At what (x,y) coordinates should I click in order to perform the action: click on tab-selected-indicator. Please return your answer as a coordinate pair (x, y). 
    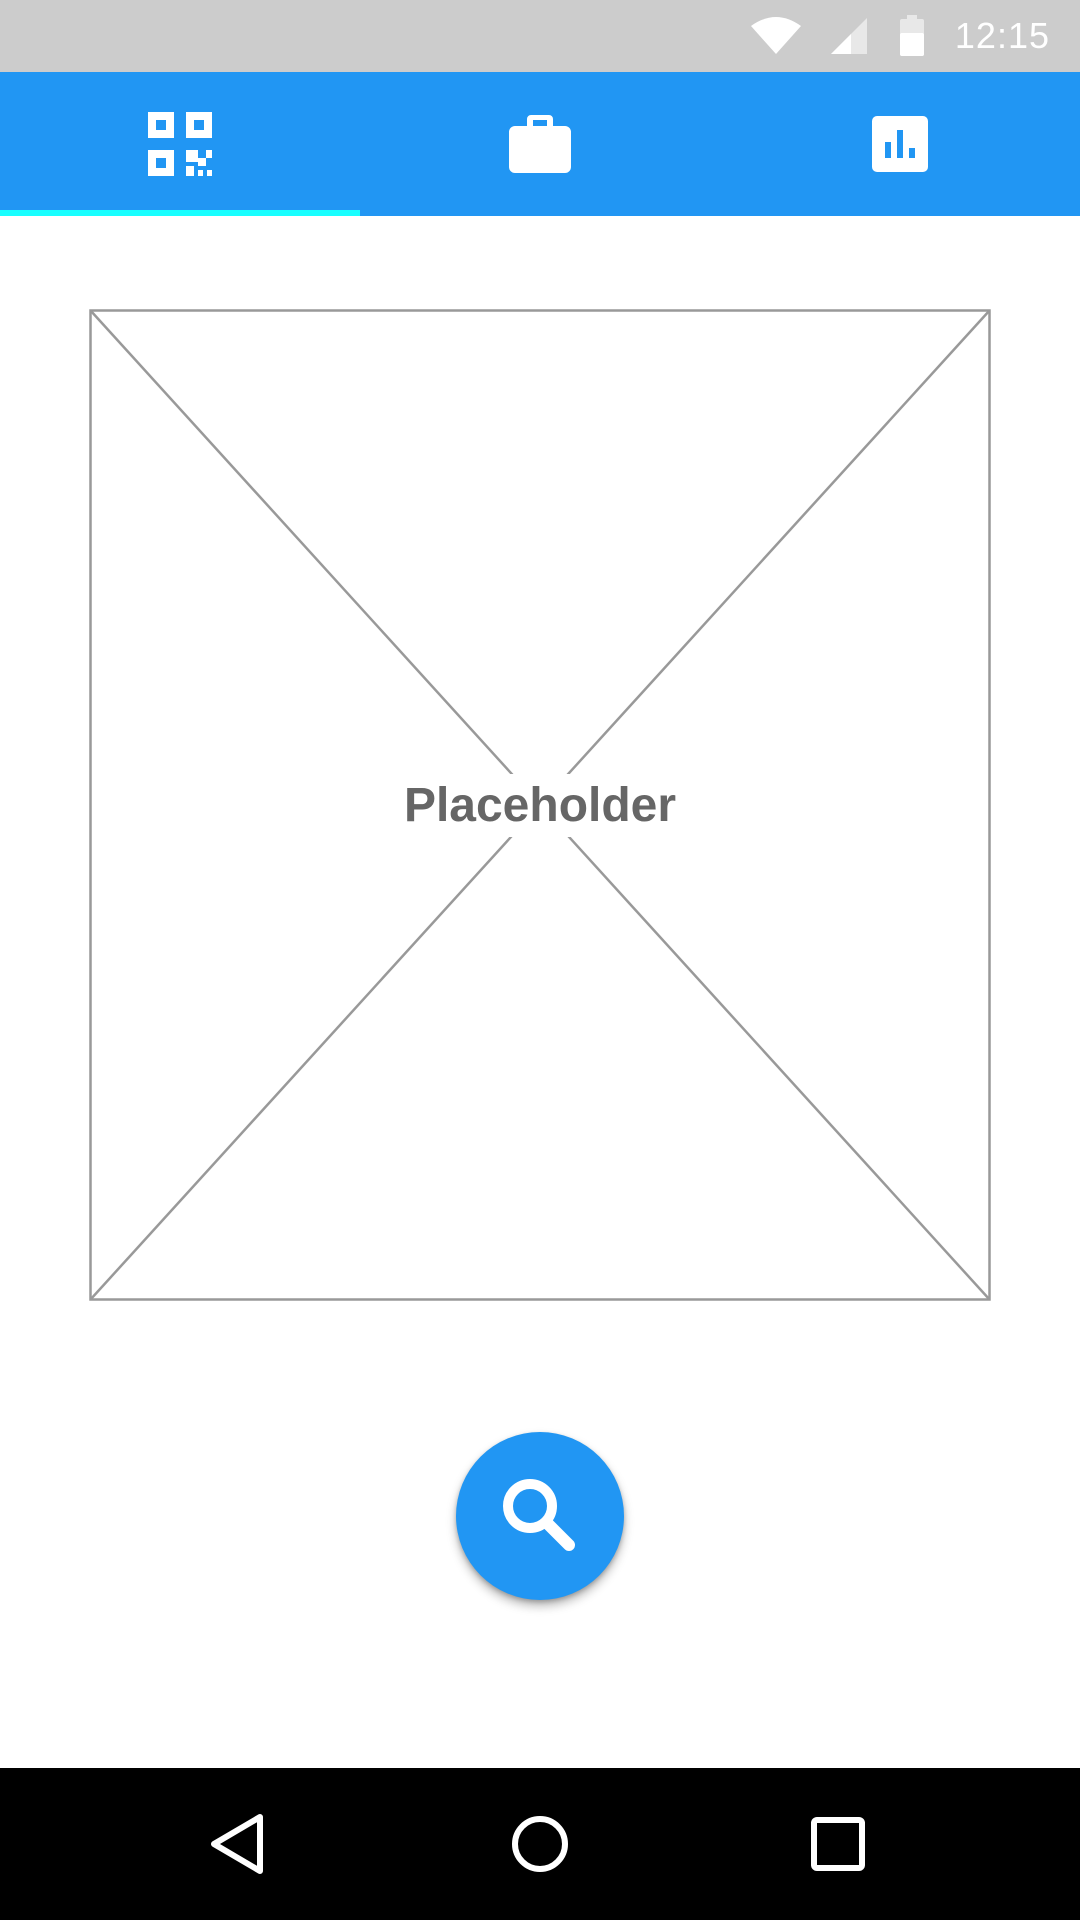
    Looking at the image, I should click on (180, 213).